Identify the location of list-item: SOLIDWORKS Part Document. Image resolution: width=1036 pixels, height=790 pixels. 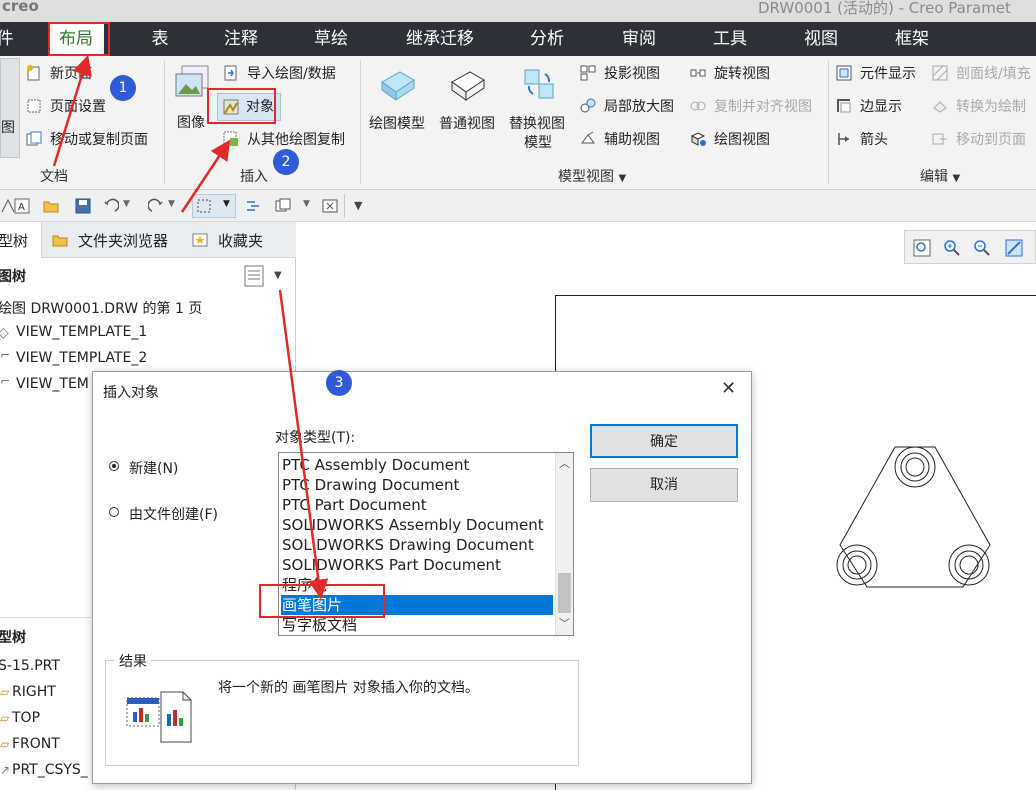
(417, 565).